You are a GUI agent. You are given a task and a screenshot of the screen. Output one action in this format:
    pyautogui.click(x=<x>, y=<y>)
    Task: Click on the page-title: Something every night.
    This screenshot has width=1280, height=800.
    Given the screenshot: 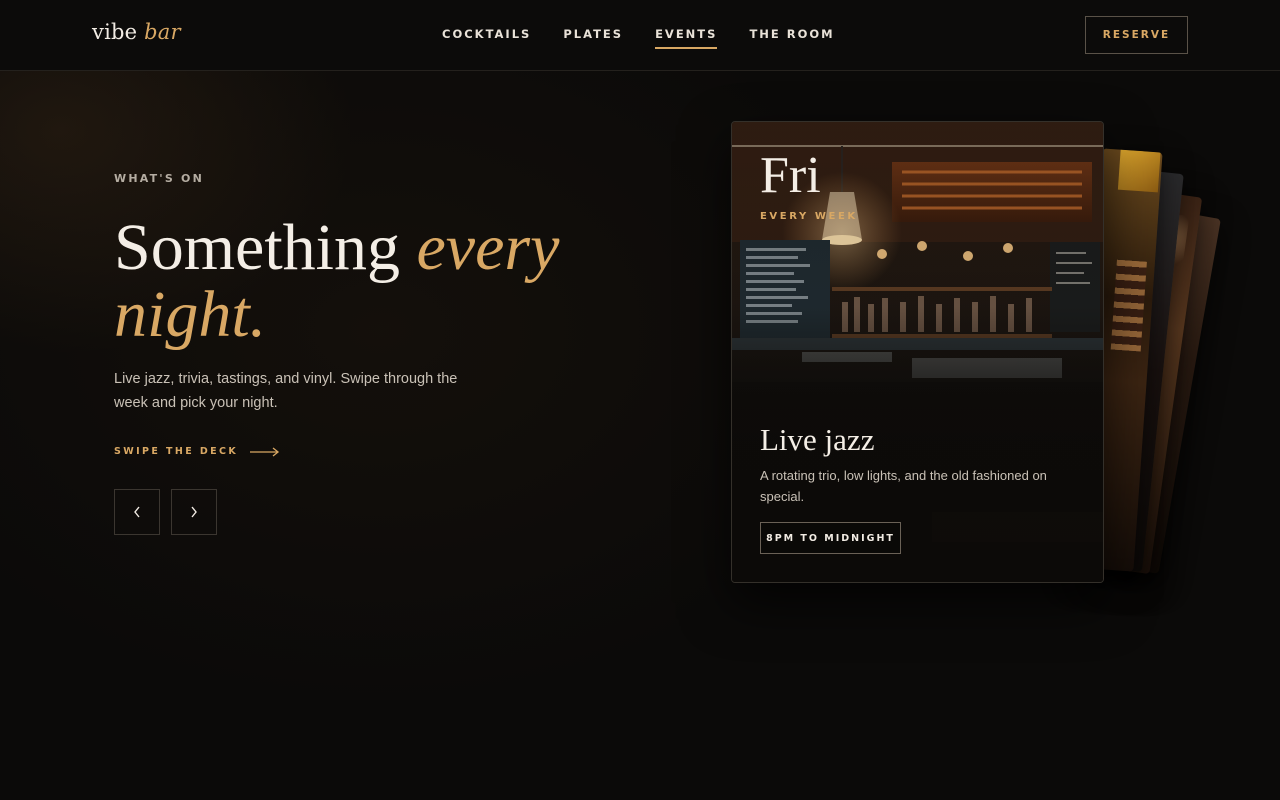 What is the action you would take?
    pyautogui.click(x=354, y=281)
    